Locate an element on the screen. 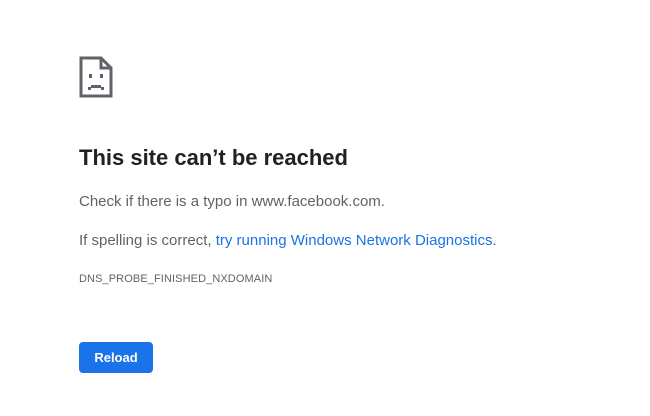 The width and height of the screenshot is (650, 416). spelling-message-prefix: If spelling is correct, is located at coordinates (147, 240).